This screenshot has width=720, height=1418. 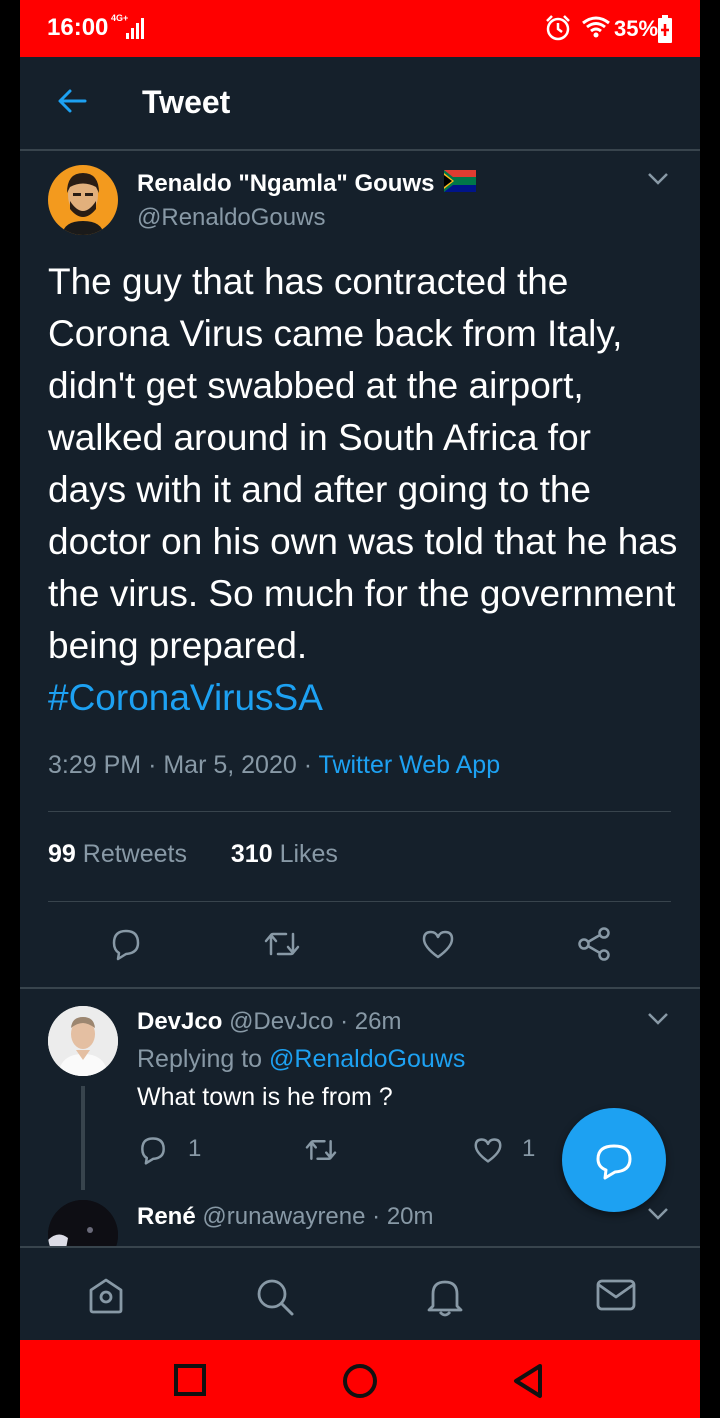 I want to click on replying-mention: @RenaldoGouws, so click(x=367, y=1059).